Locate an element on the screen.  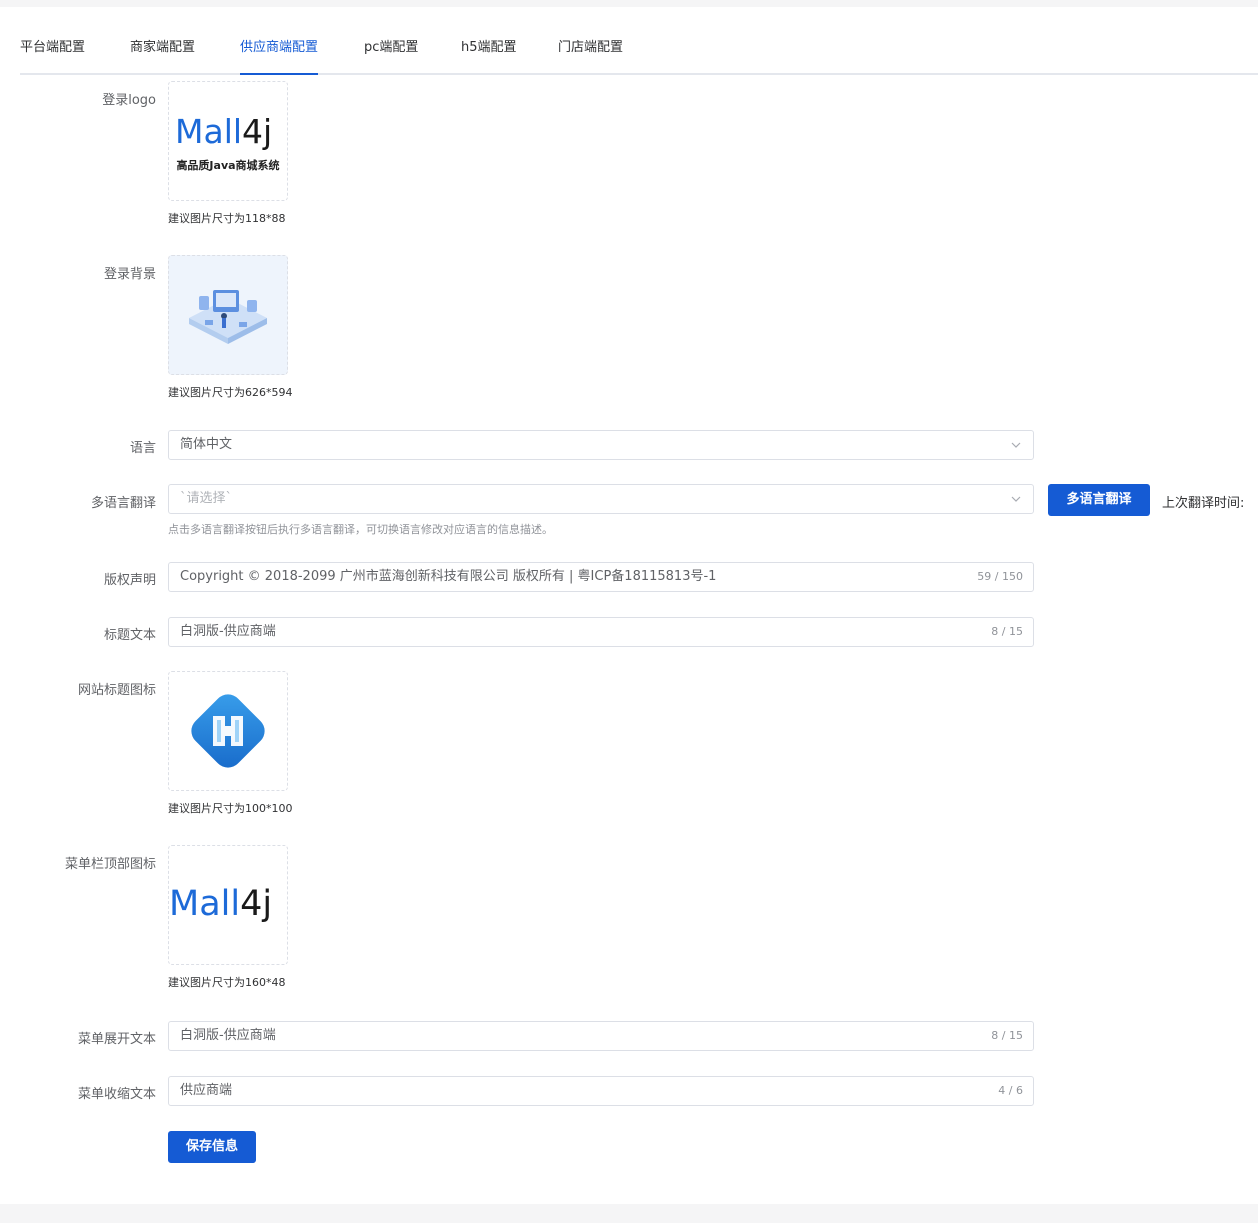
config-tabs: 平台端配置 商家端配置 供应商端配置 pc端配置 h5端配置 门店端配置 is located at coordinates (639, 56).